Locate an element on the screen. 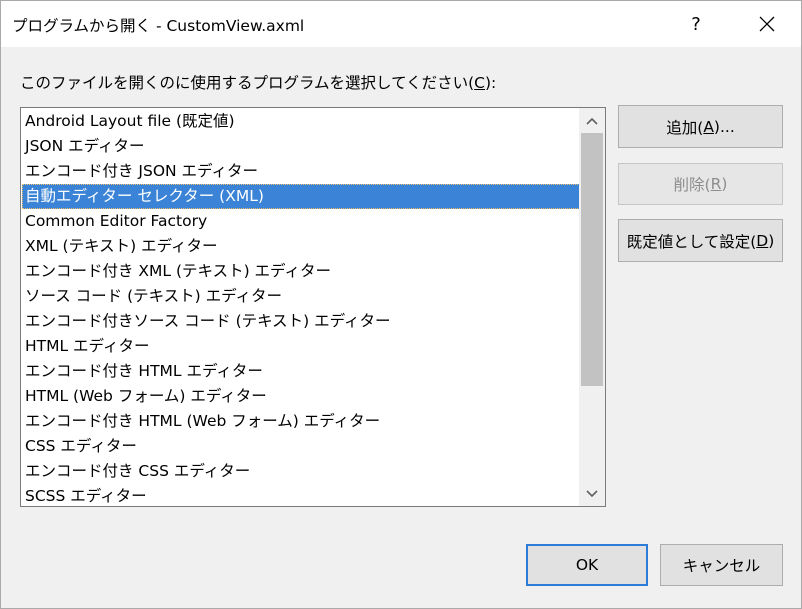 This screenshot has height=609, width=802. set-default-label: 既定値として設定( is located at coordinates (691, 241).